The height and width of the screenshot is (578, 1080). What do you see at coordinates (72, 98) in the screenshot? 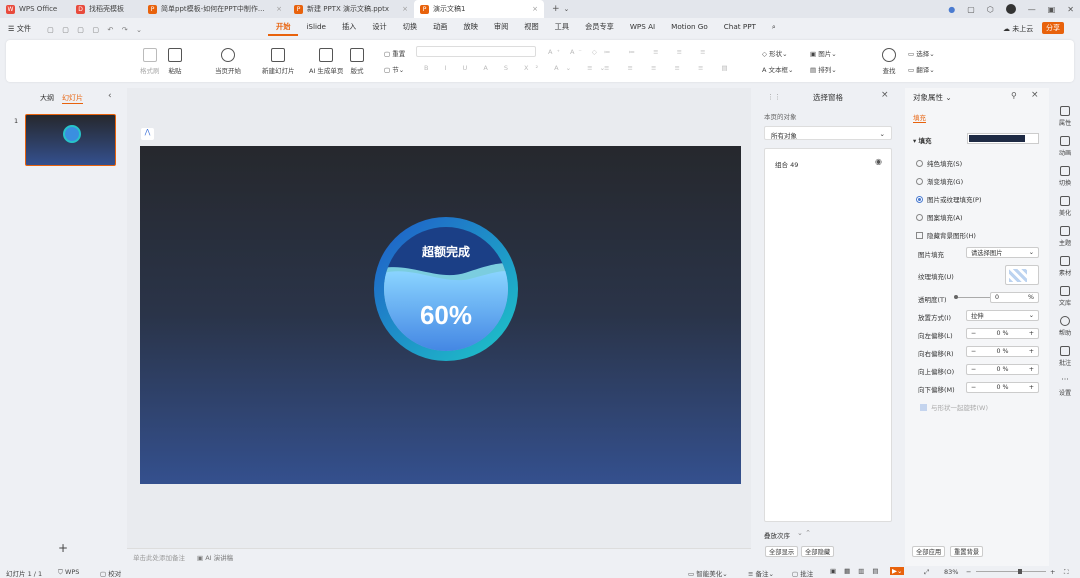
I see `slides-tab: 幻灯片` at bounding box center [72, 98].